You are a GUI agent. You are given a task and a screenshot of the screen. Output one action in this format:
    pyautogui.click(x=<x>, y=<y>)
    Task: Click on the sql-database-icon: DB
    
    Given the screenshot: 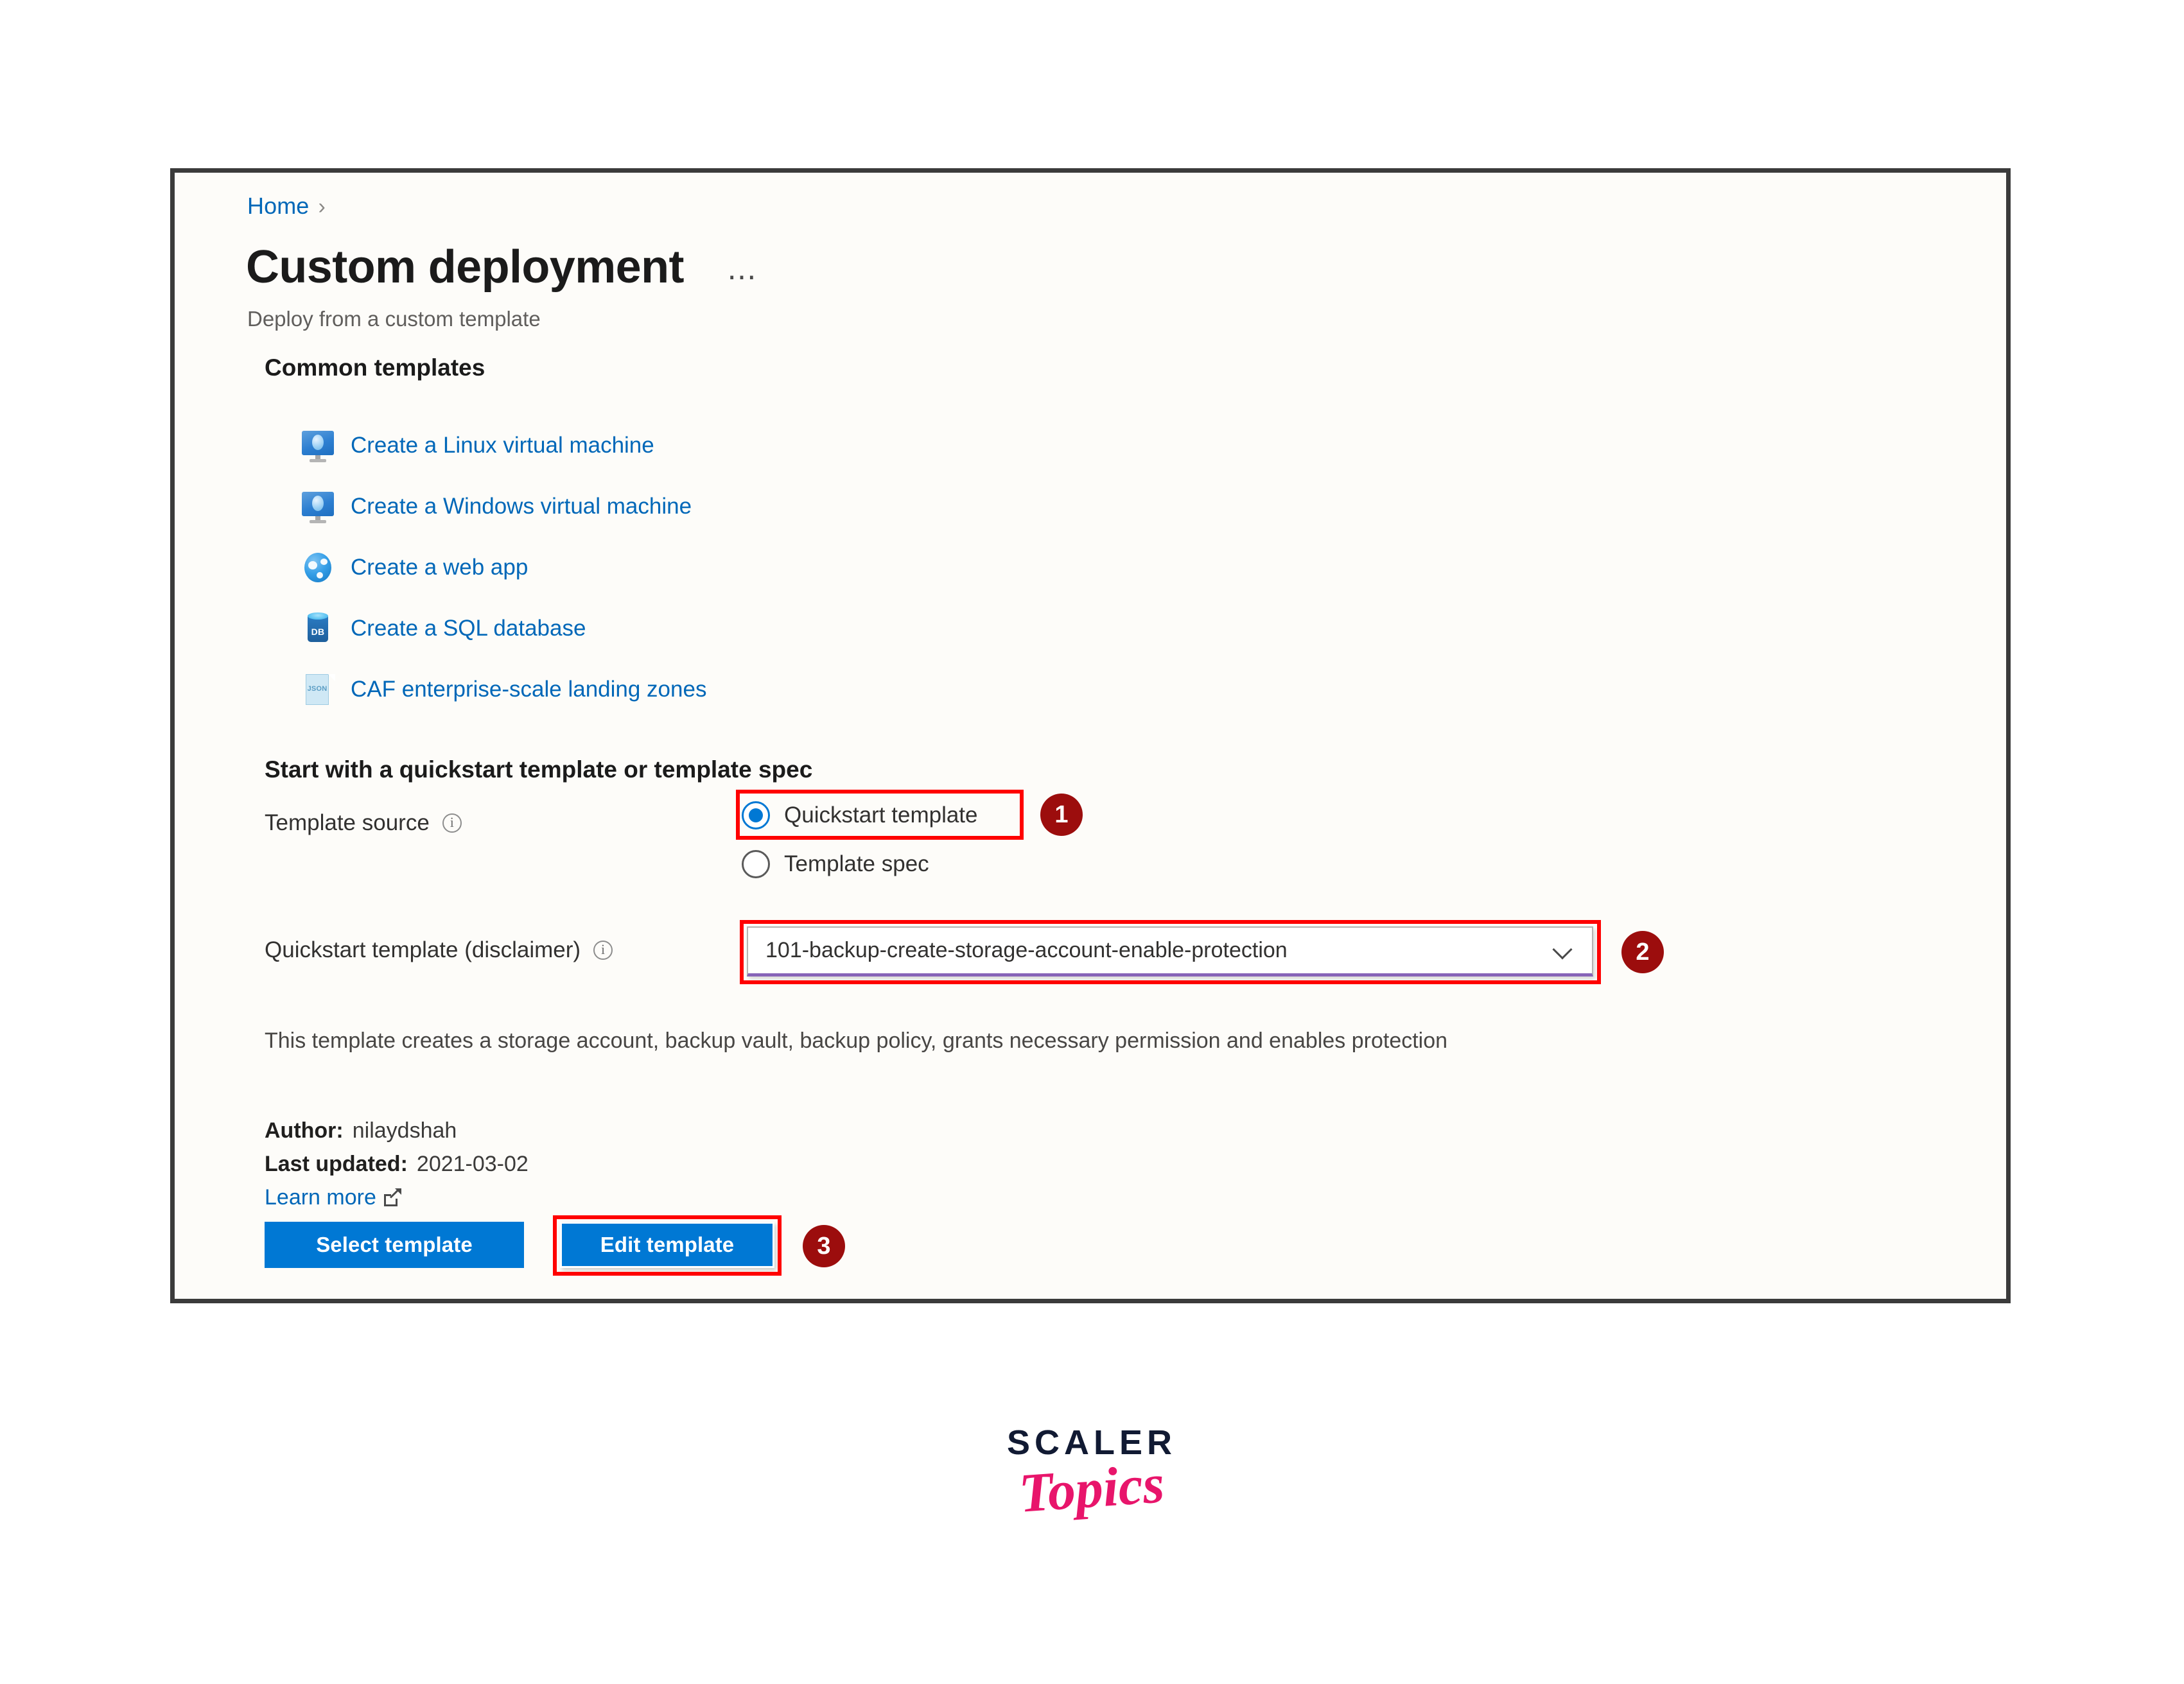 What is the action you would take?
    pyautogui.click(x=318, y=628)
    